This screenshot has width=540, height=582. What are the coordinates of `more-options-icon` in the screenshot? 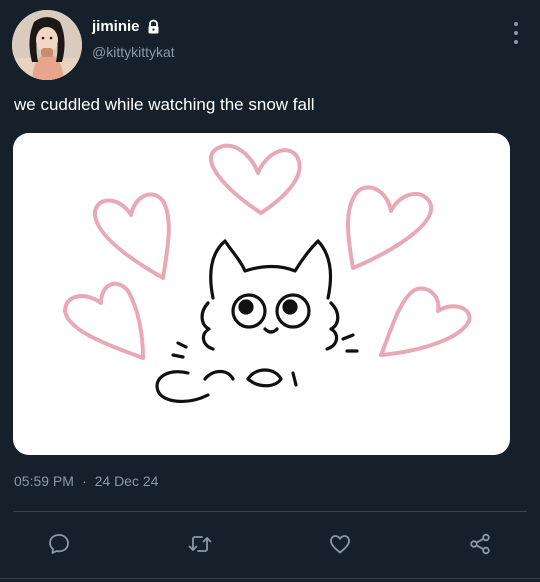 It's located at (516, 33).